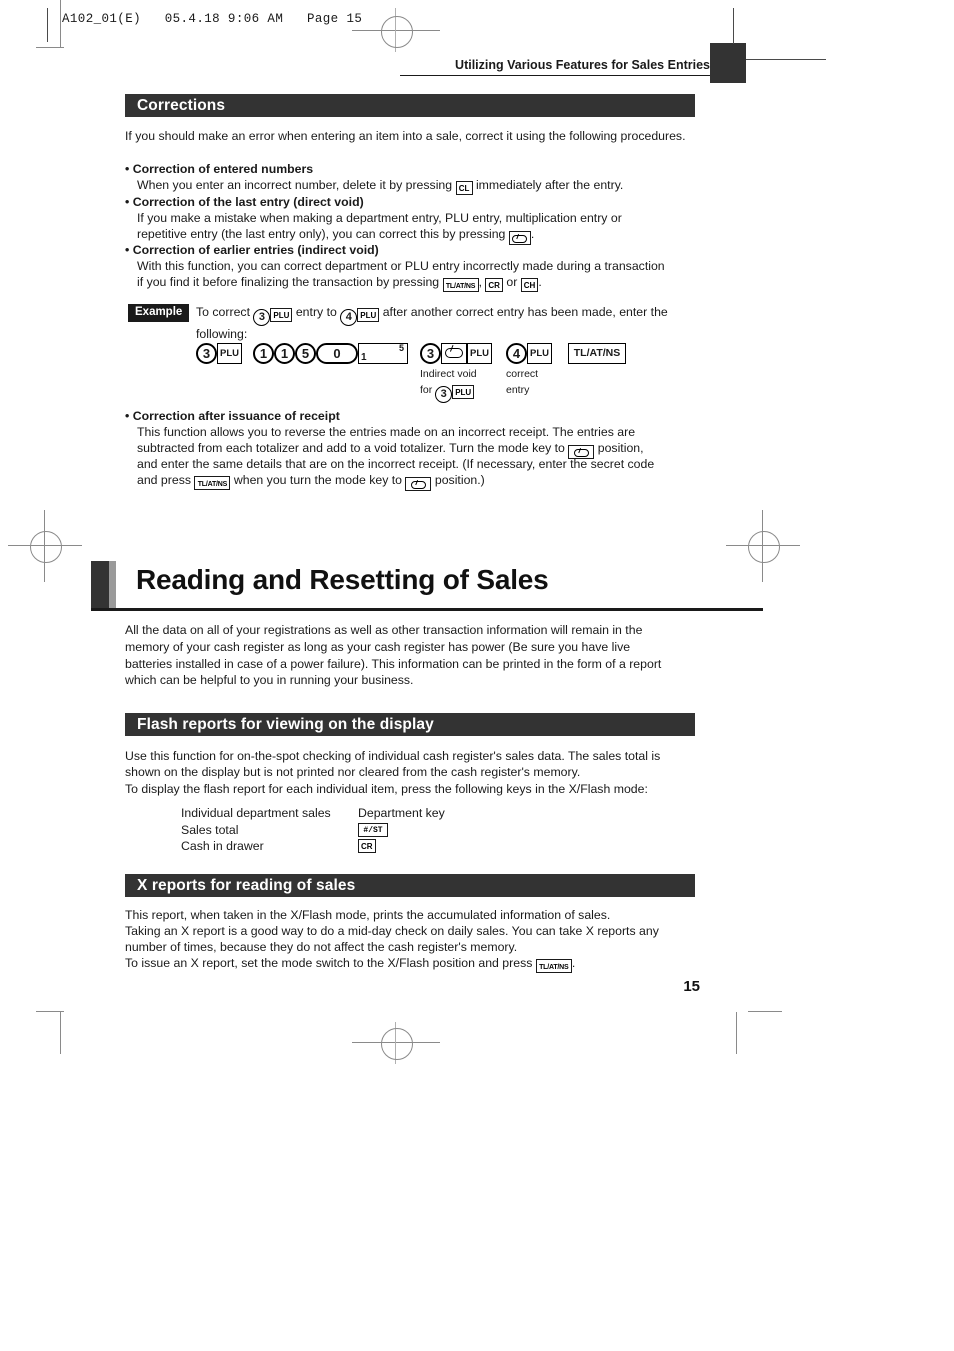  Describe the element at coordinates (456, 372) in the screenshot. I see `keyseq-group-3: 3 PLU Indirect void for 3 PLU` at that location.